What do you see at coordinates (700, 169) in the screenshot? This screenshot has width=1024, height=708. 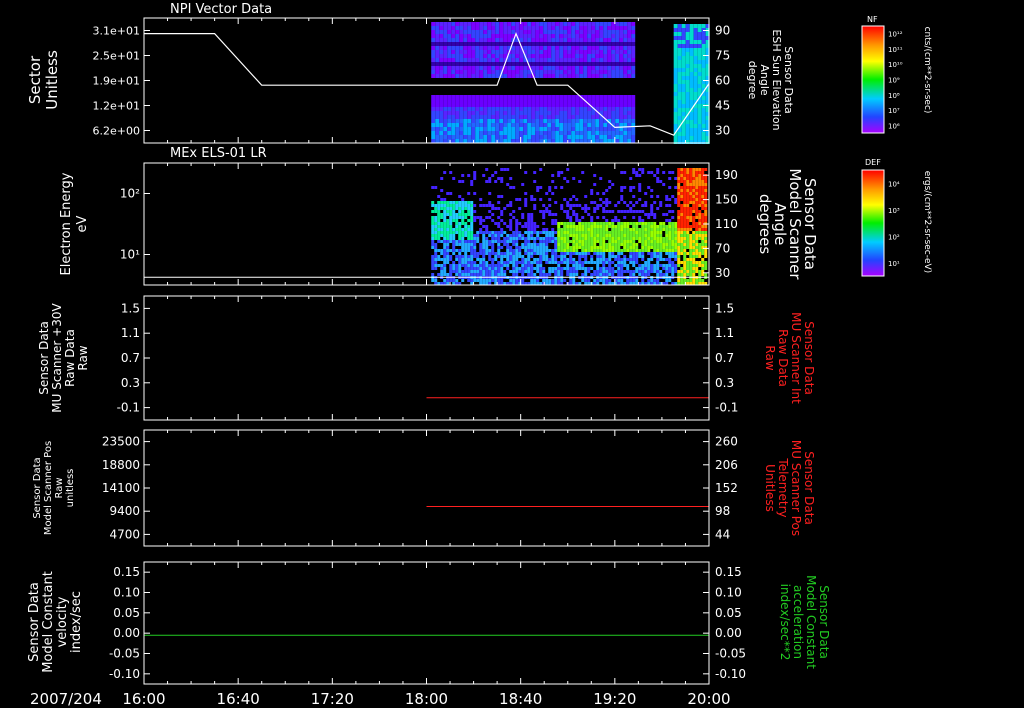 I see `p2-cell-2070` at bounding box center [700, 169].